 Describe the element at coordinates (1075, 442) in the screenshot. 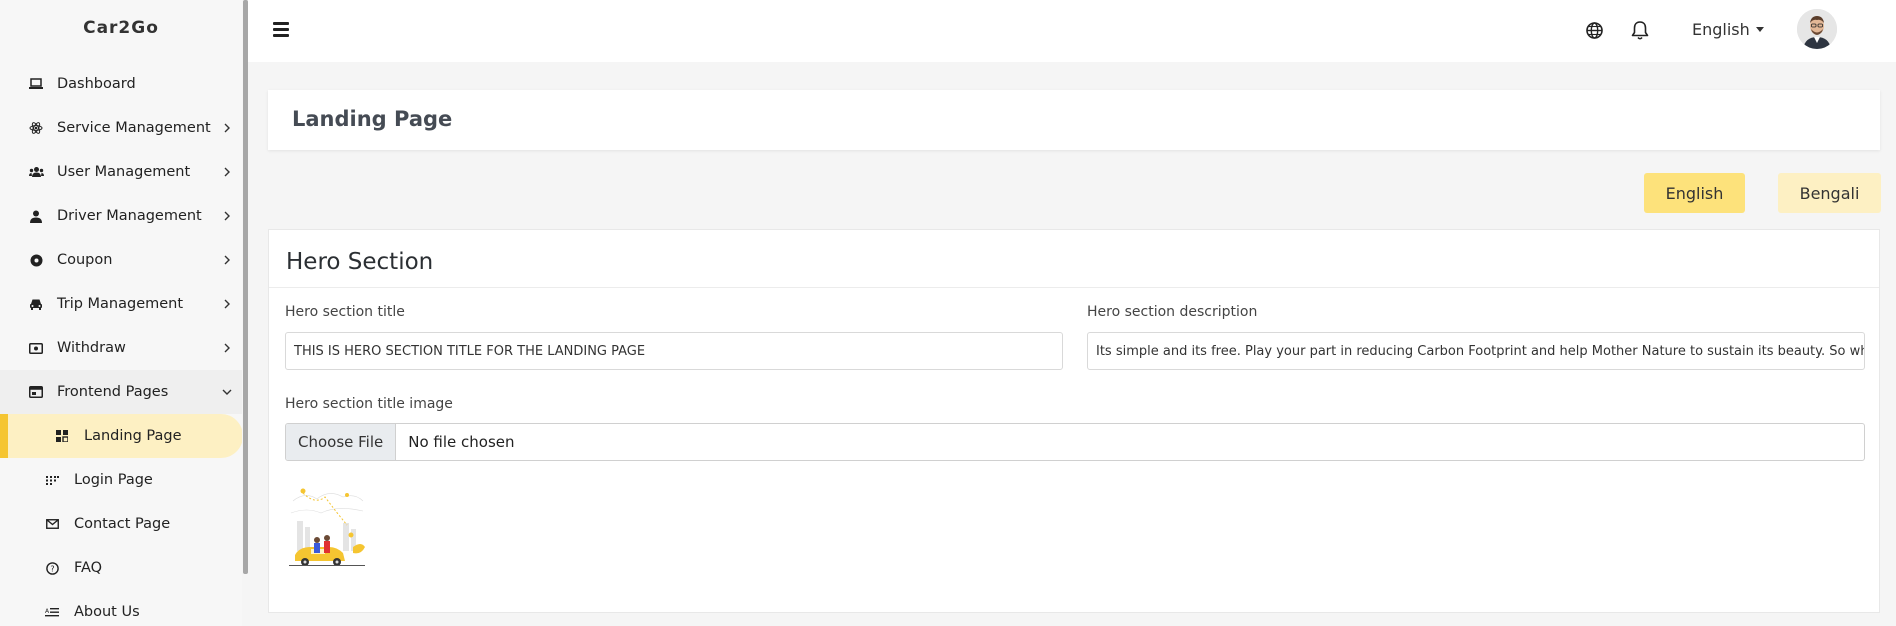

I see `hero-image-file-input: Choose File No file chosen` at that location.